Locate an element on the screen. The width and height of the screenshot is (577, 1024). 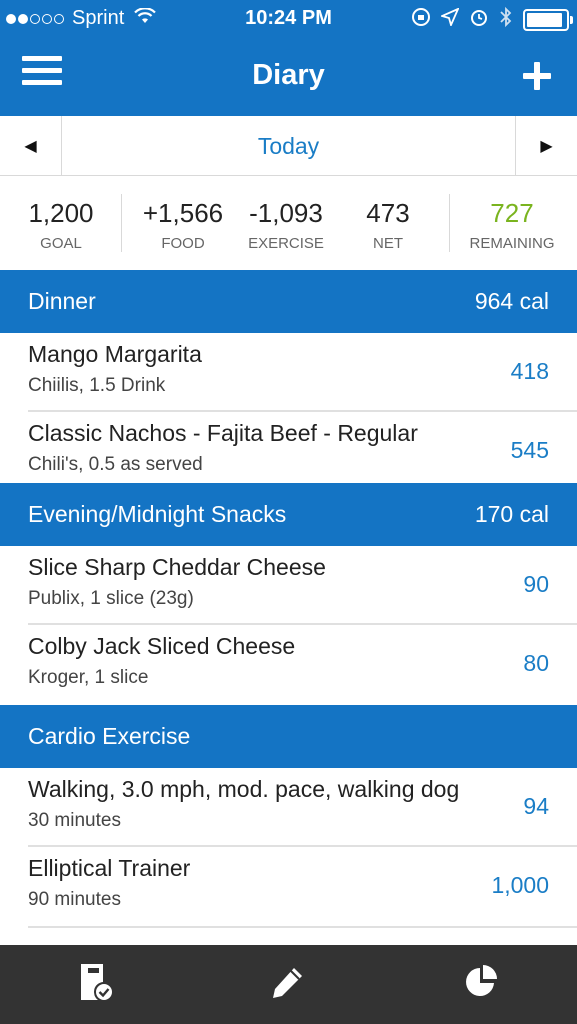
entry-title: Slice Sharp Cheddar Cheese is located at coordinates (177, 567).